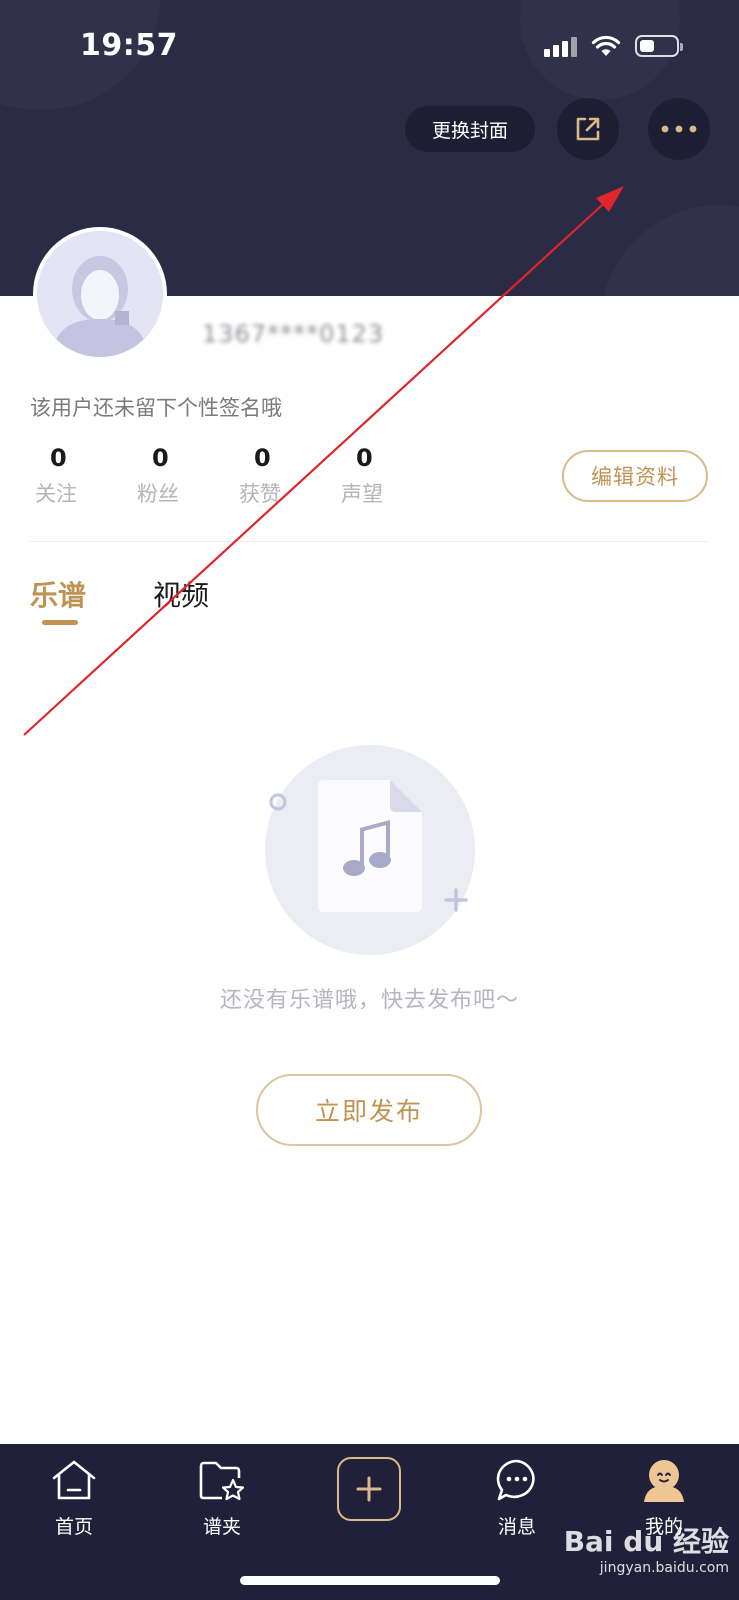  Describe the element at coordinates (74, 1480) in the screenshot. I see `home-icon` at that location.